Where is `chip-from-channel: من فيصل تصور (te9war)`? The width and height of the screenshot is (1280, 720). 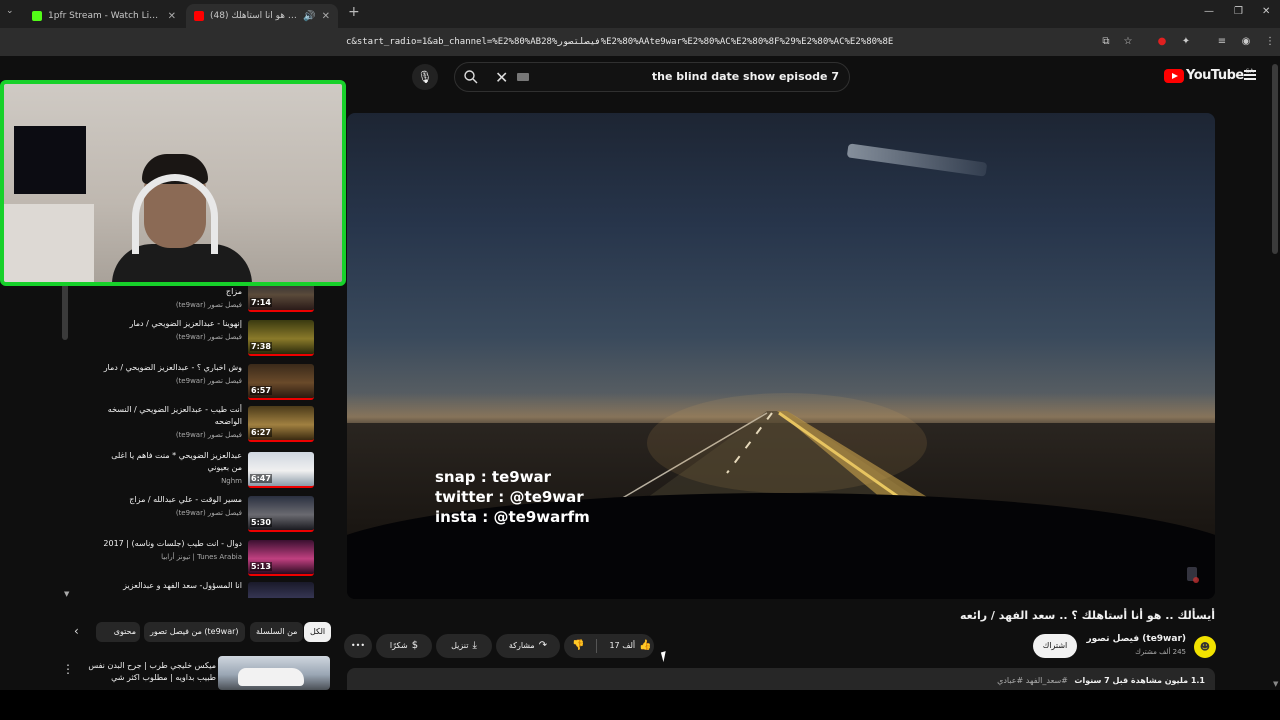
chip-from-channel: من فيصل تصور (te9war) is located at coordinates (194, 632).